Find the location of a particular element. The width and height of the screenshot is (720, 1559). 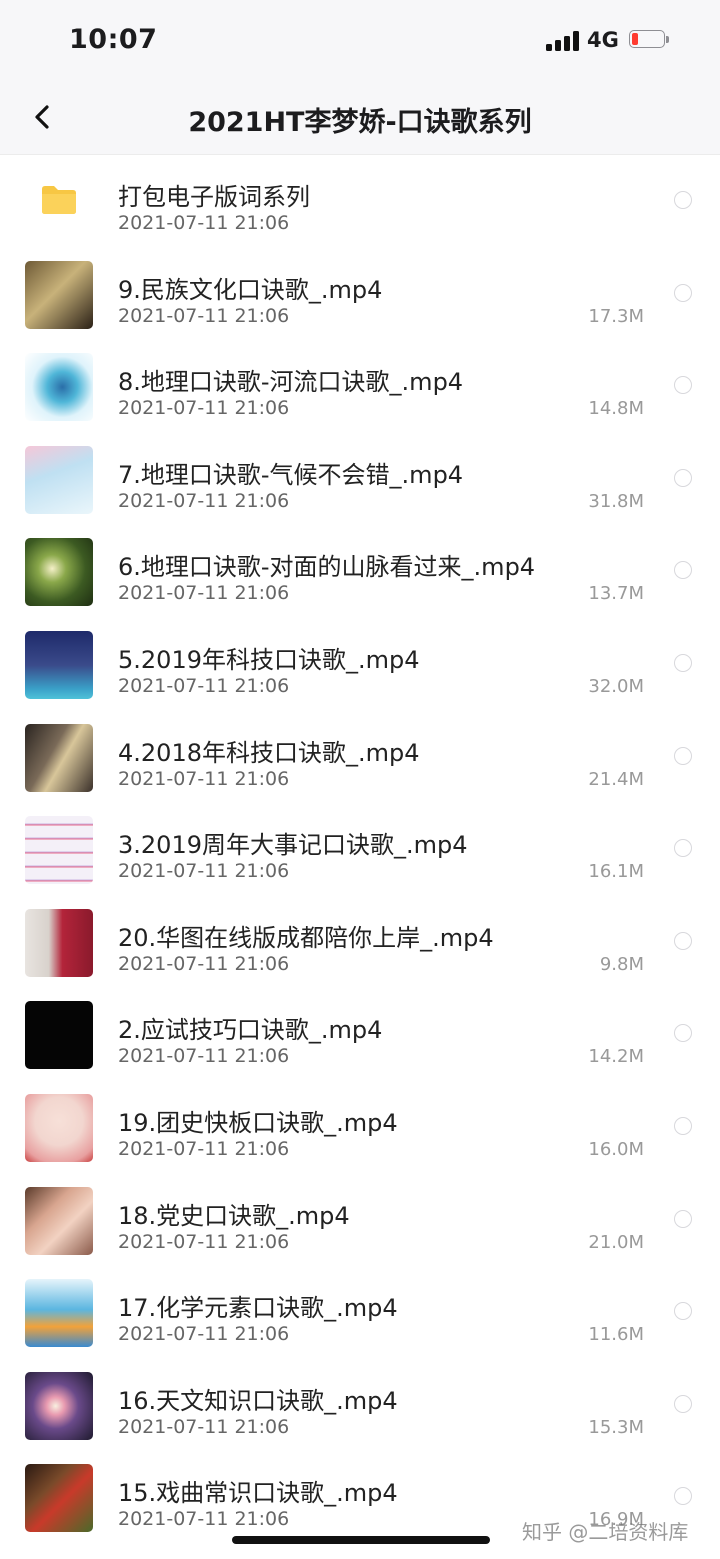

home-indicator is located at coordinates (361, 1540).